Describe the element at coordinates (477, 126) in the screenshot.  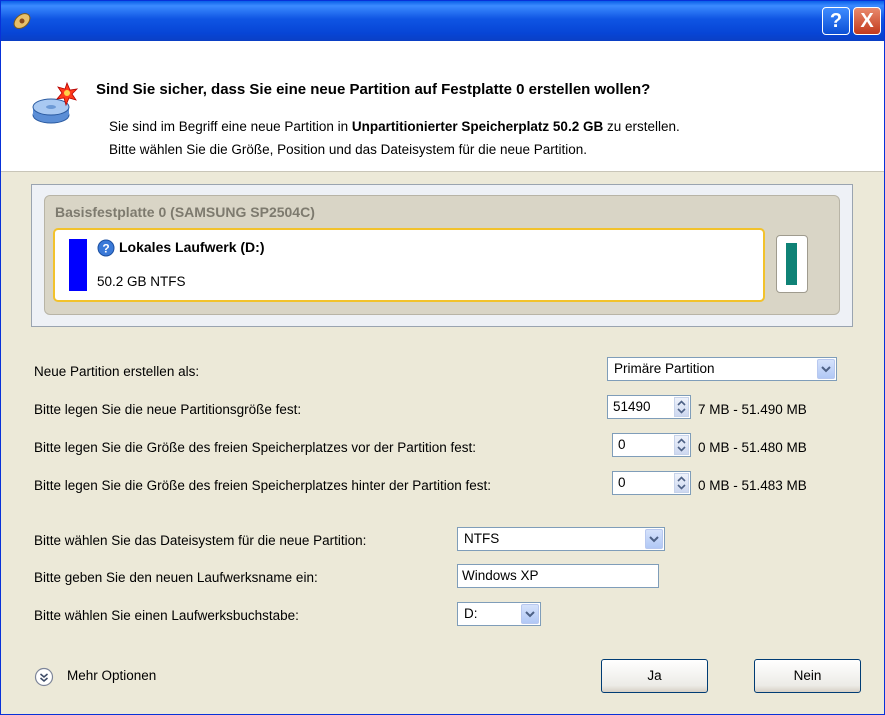
I see `description-target-space: Unpartitionierter Speicherplatz 50.2 GB` at that location.